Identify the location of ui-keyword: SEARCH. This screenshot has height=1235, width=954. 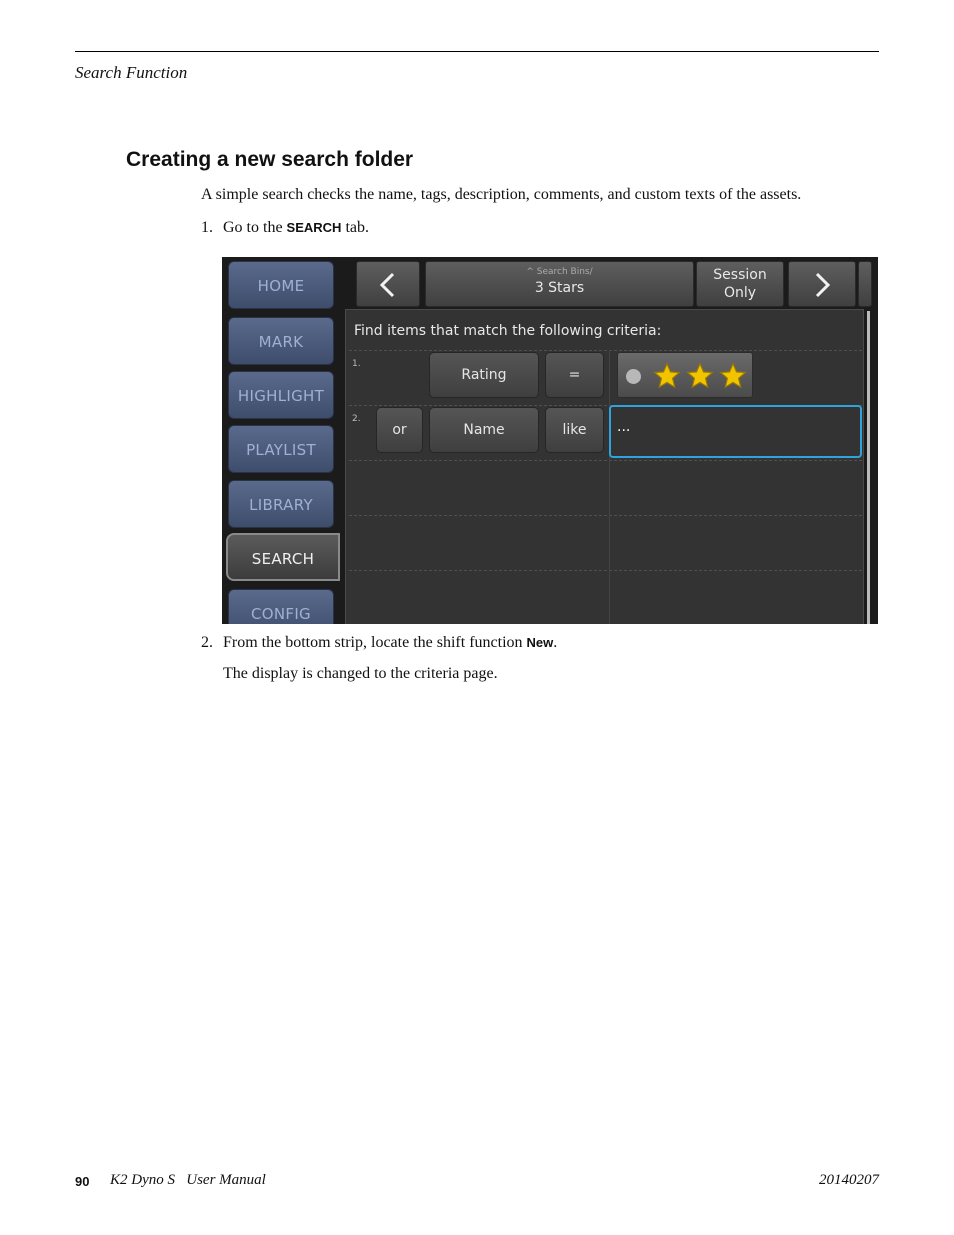
(314, 227).